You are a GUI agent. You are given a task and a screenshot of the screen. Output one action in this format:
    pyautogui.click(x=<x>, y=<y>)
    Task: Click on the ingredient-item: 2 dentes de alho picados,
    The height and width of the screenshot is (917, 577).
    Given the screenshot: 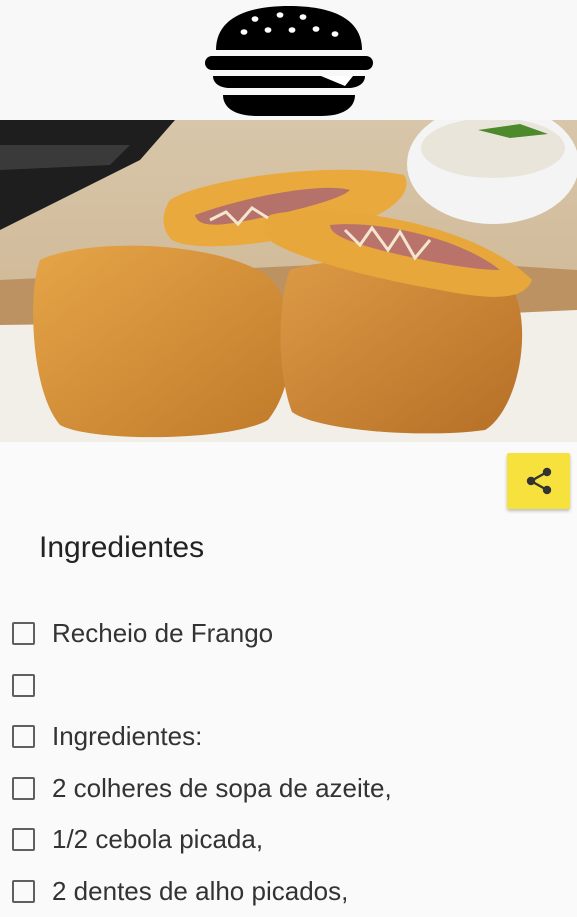 What is the action you would take?
    pyautogui.click(x=288, y=891)
    